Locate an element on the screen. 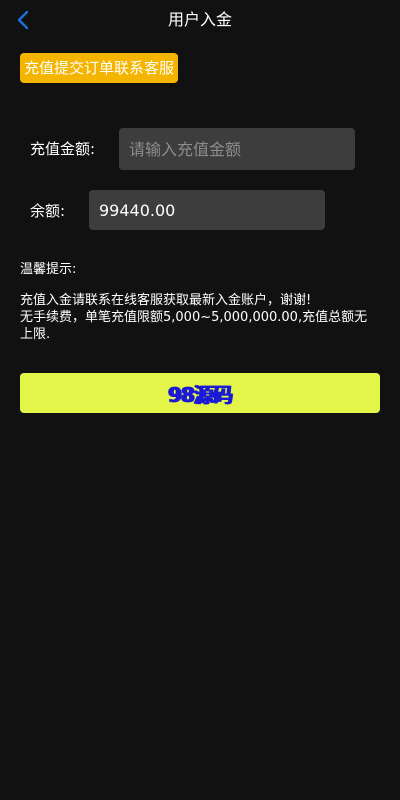 The image size is (400, 800). page-title: 用户入金 is located at coordinates (199, 19).